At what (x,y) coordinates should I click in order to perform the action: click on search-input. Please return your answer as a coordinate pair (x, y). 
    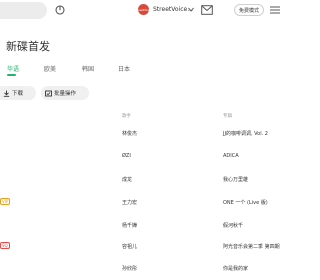
    Looking at the image, I should click on (23, 10).